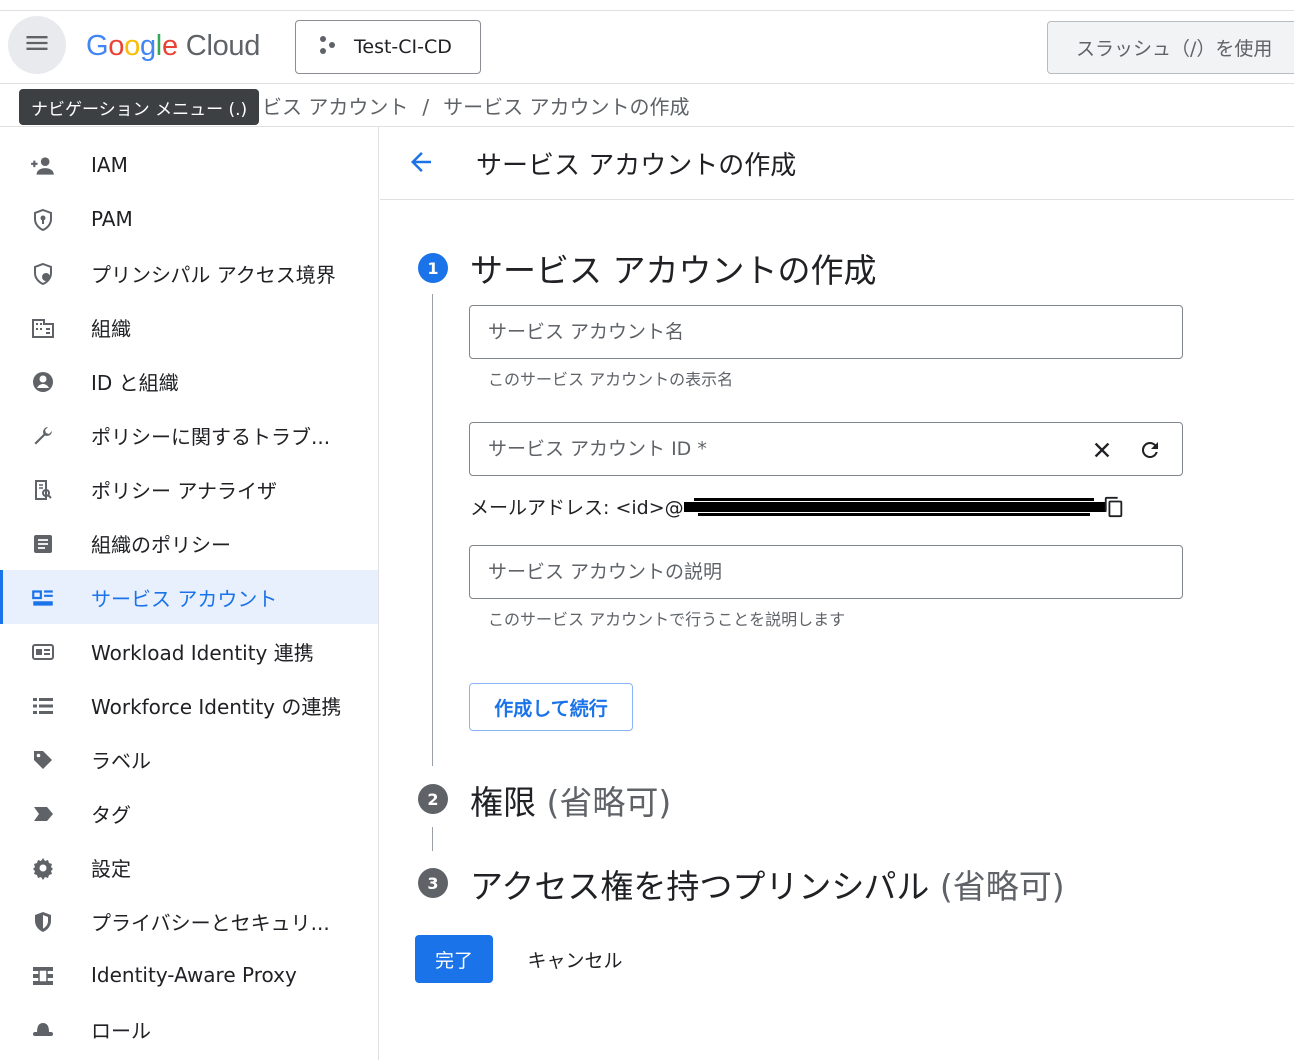  I want to click on step-1-number: 1, so click(433, 268).